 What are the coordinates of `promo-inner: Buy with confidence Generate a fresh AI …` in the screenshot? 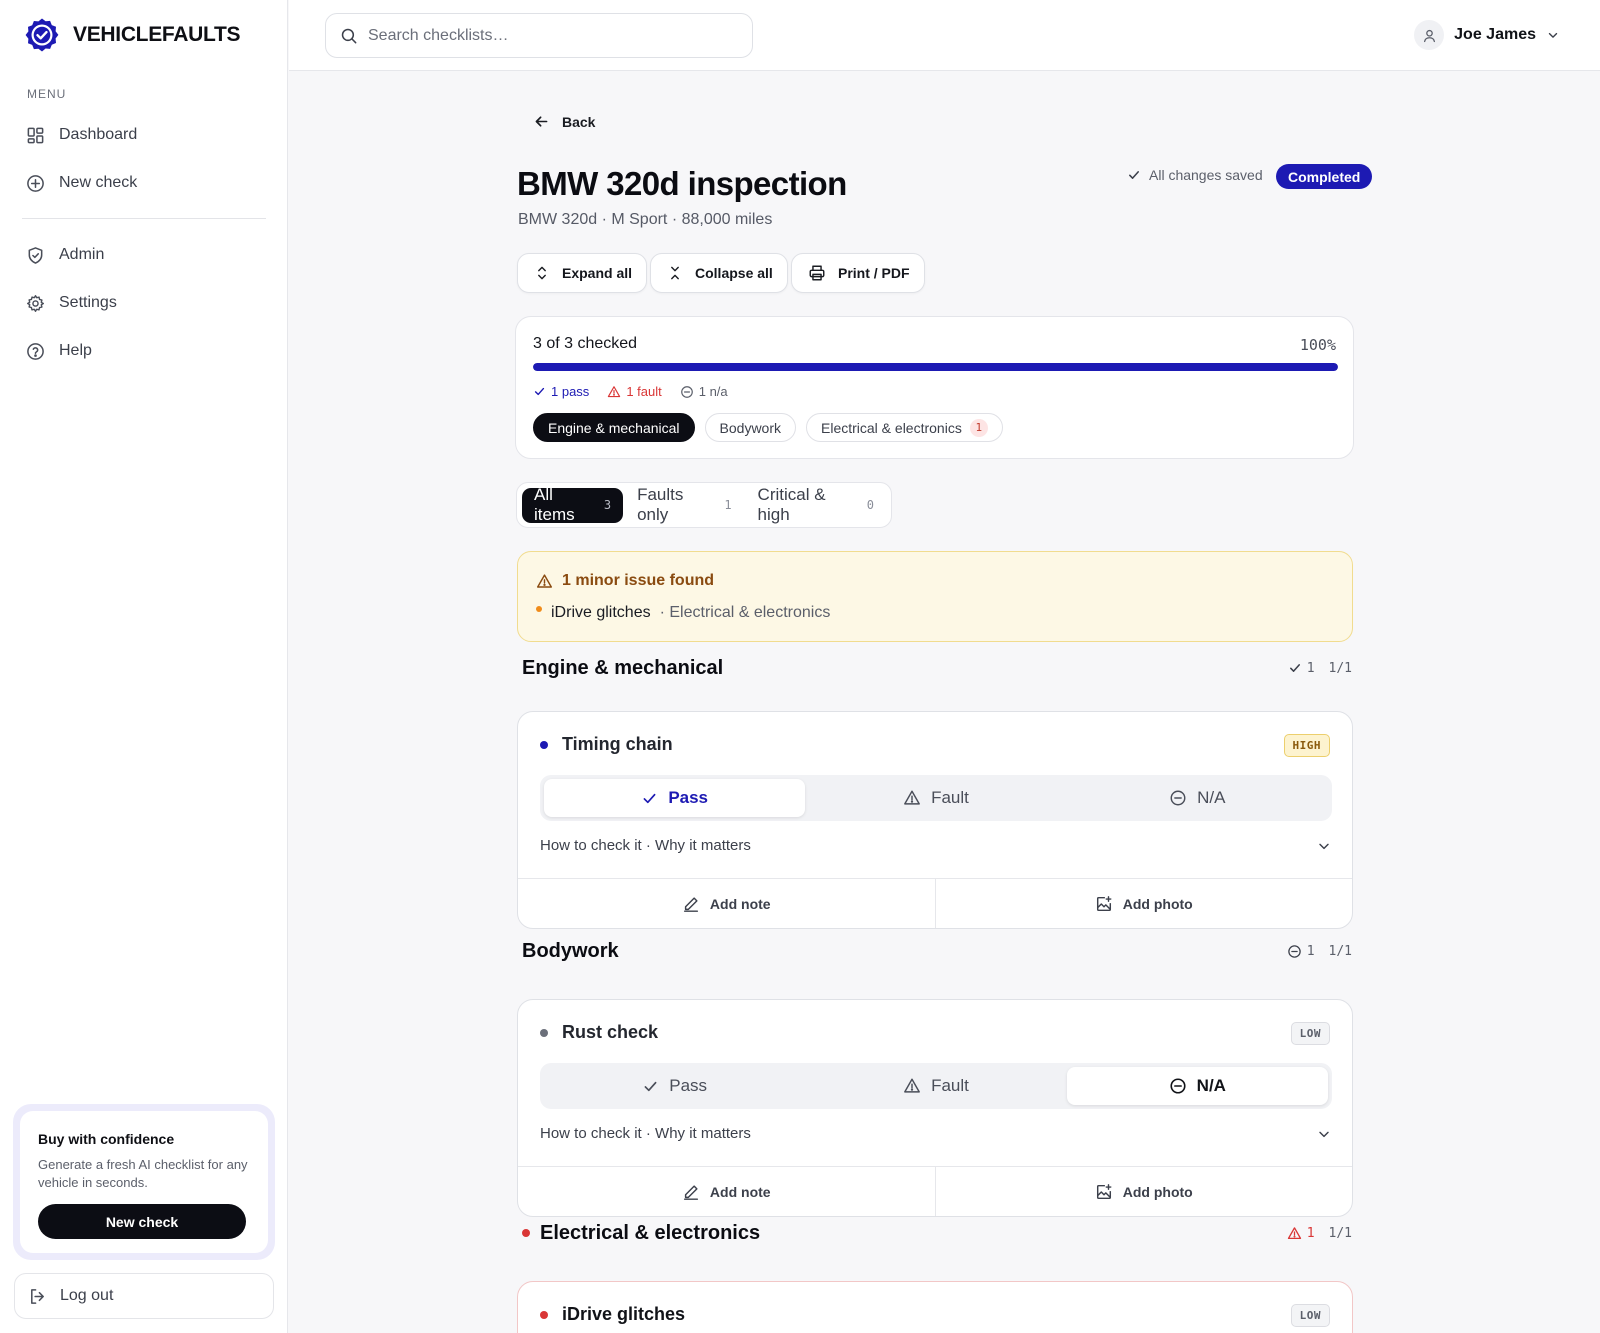 It's located at (144, 1182).